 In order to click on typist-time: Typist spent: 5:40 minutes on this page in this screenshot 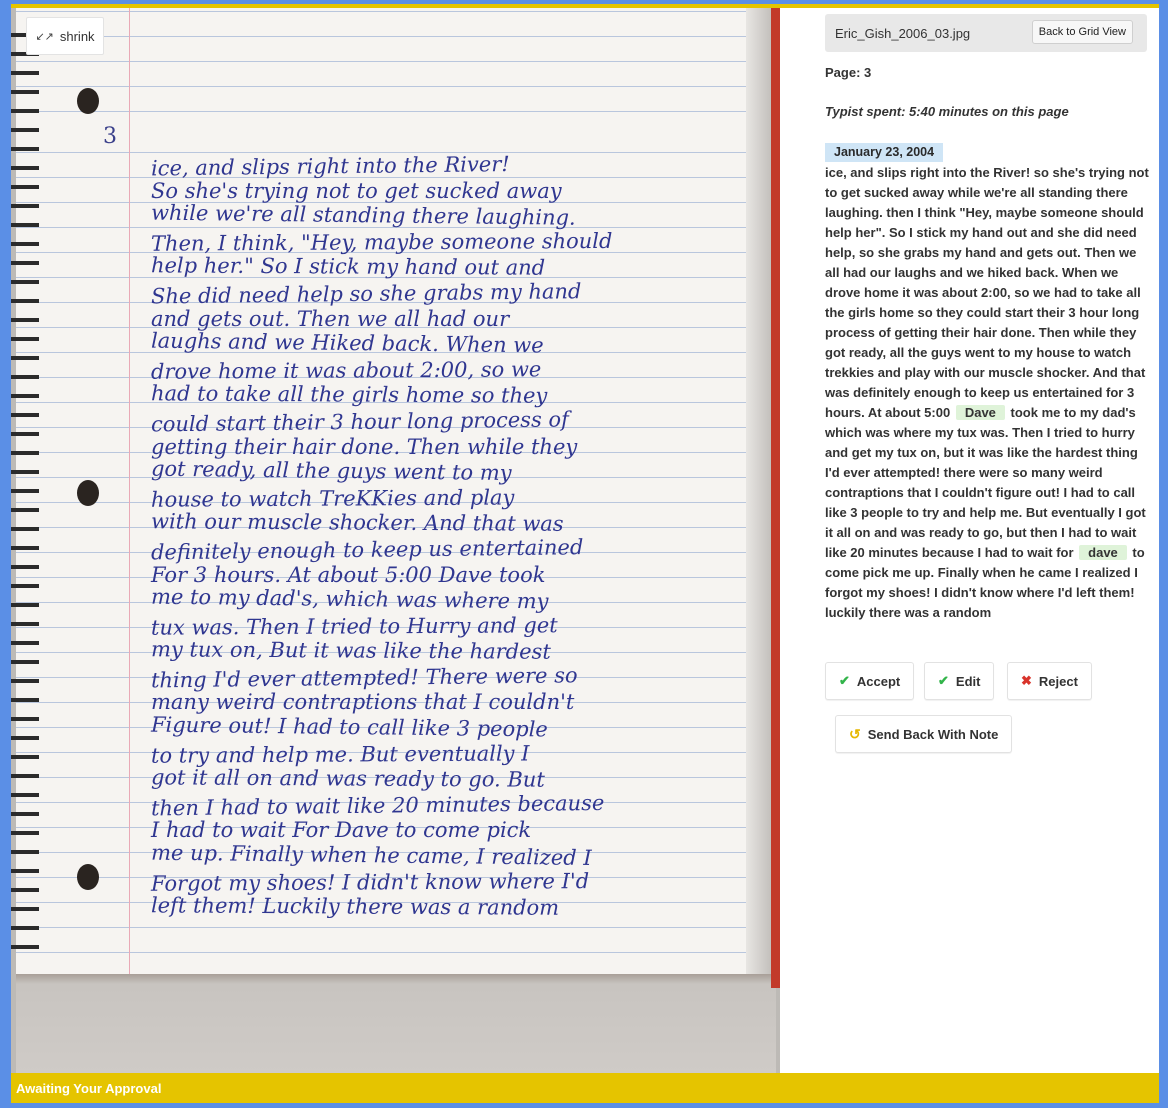, I will do `click(947, 111)`.